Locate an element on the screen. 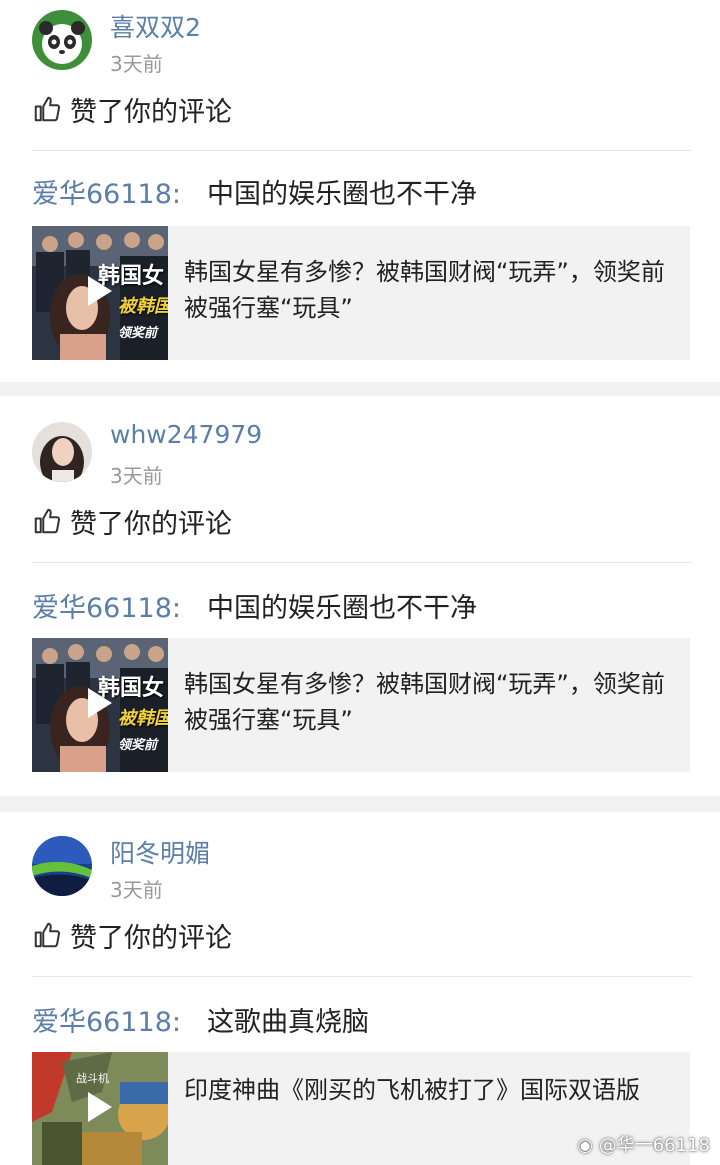  landscape-avatar-icon is located at coordinates (62, 866).